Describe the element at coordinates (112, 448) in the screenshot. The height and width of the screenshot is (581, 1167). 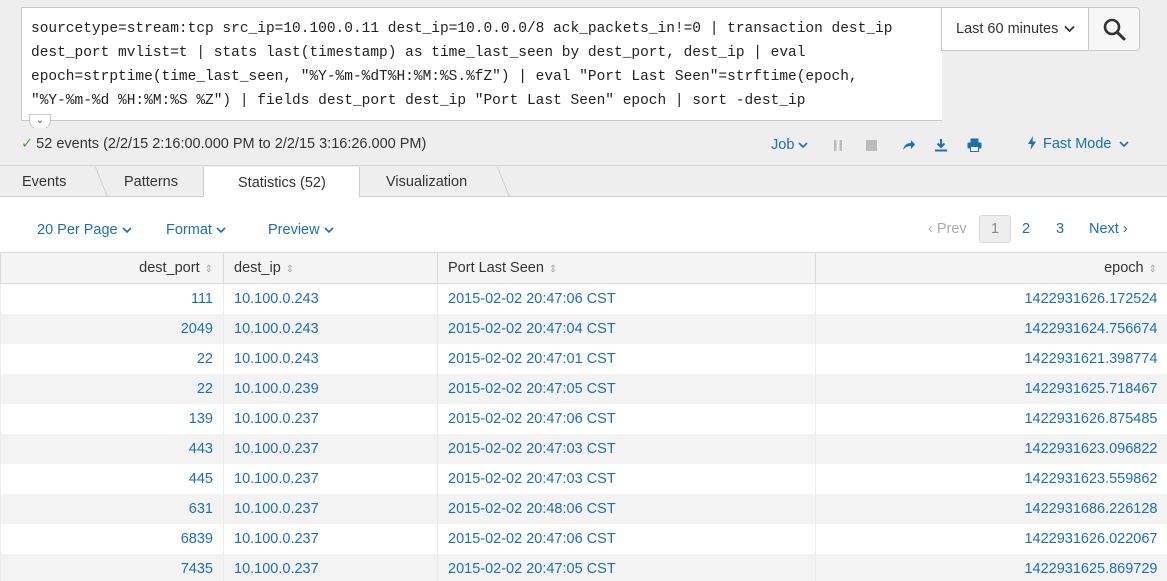
I see `cell-dest-port: 443` at that location.